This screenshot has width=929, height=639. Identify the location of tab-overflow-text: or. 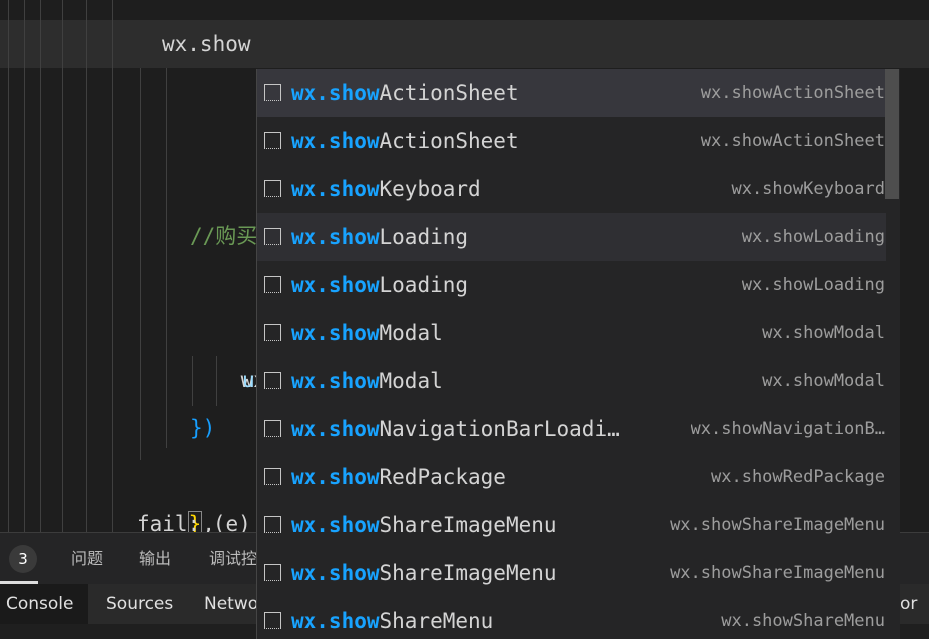
(908, 604).